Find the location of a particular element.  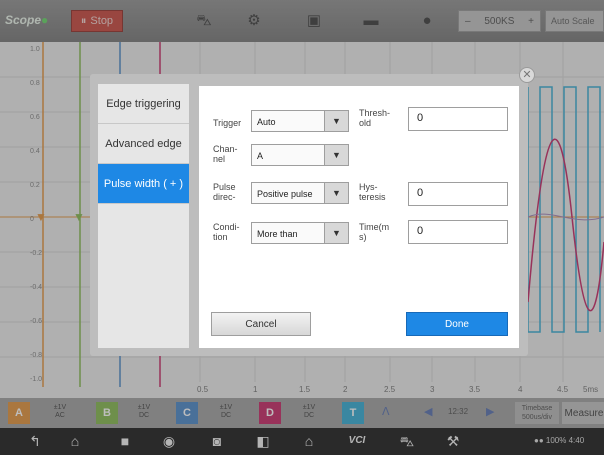

hysteresis-label: Hys- teresis is located at coordinates (372, 192).